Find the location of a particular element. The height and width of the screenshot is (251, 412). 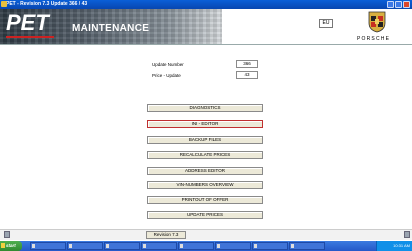

revision-button: Revision 7.3 is located at coordinates (166, 235).